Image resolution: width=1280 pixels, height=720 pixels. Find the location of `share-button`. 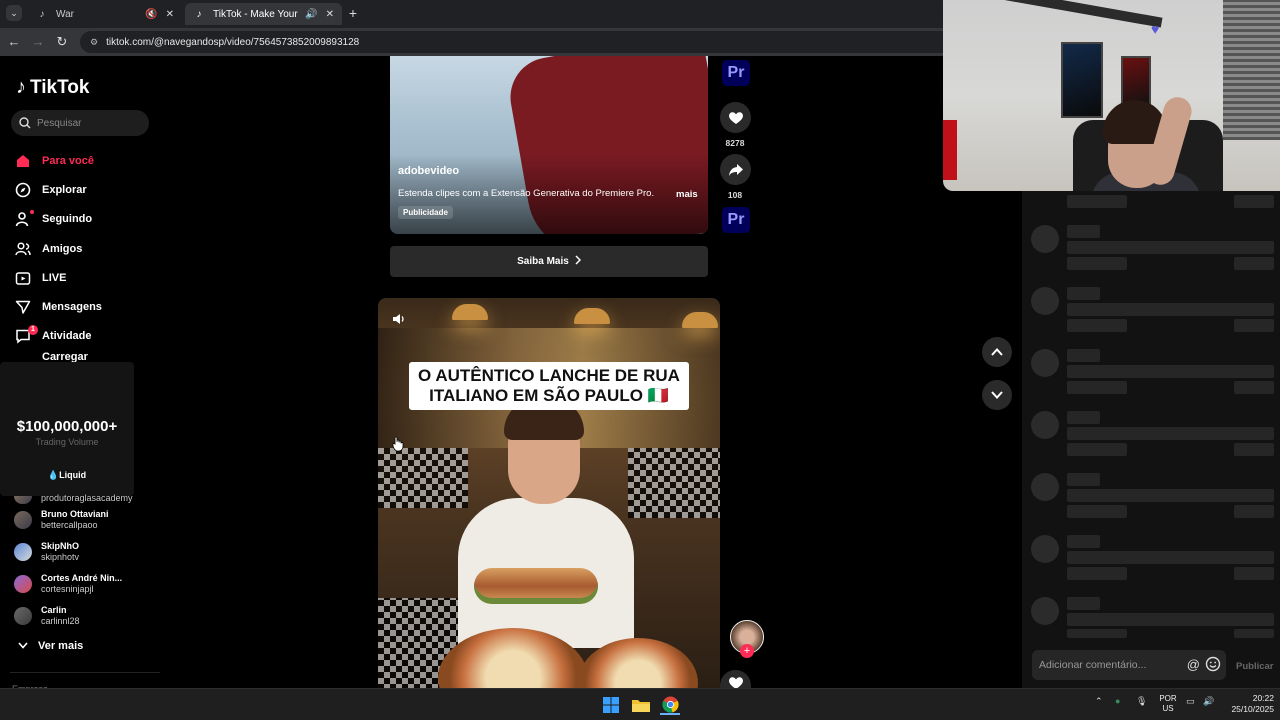

share-button is located at coordinates (735, 169).